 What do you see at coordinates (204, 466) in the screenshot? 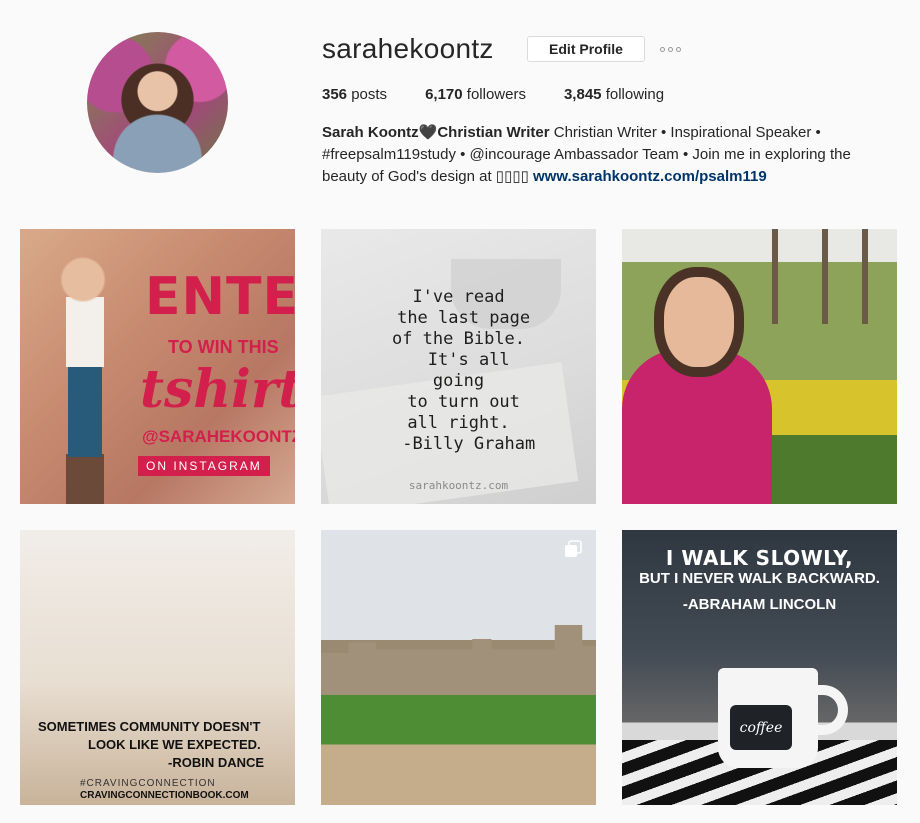
I see `post-text-oninsta: ON INSTAGRAM` at bounding box center [204, 466].